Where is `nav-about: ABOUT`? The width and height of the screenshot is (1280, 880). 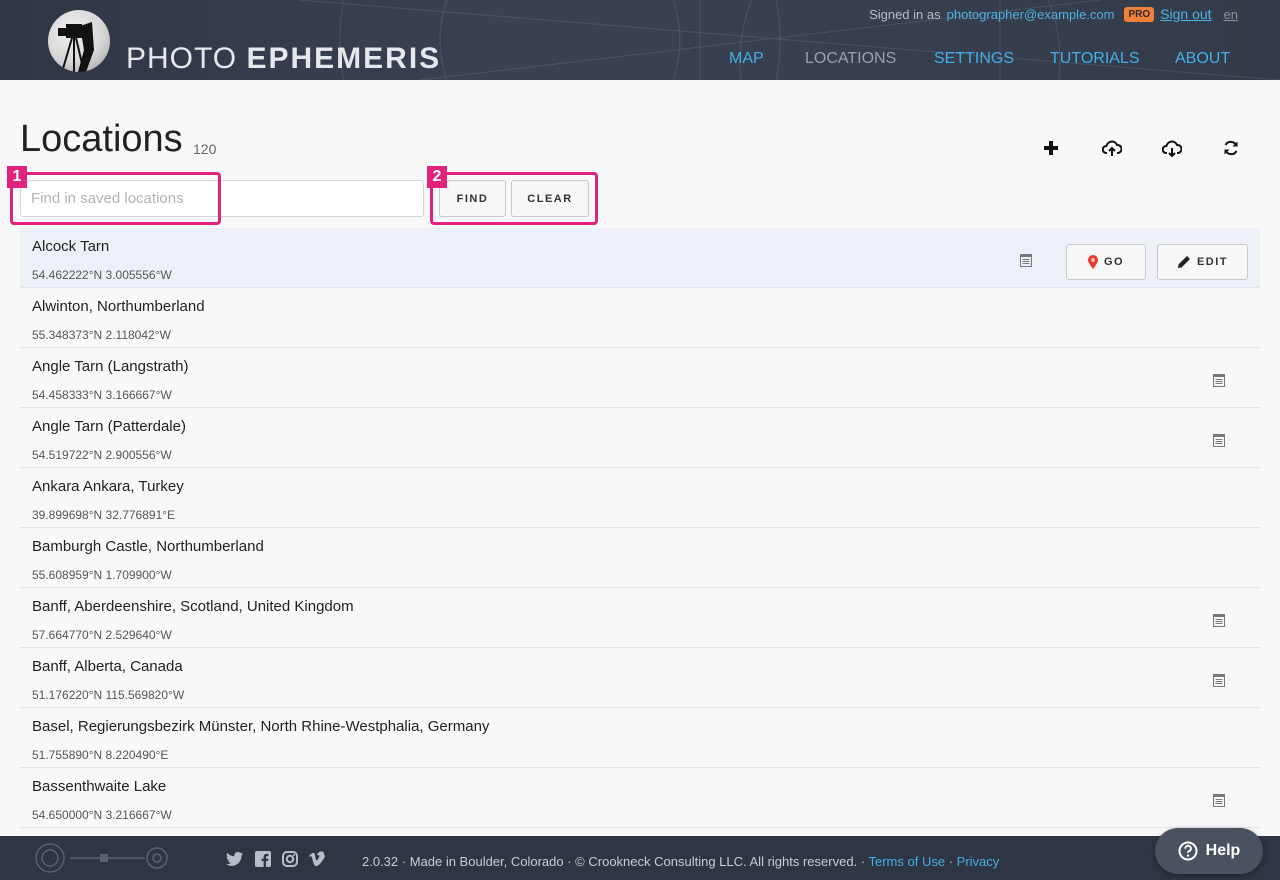 nav-about: ABOUT is located at coordinates (1202, 59).